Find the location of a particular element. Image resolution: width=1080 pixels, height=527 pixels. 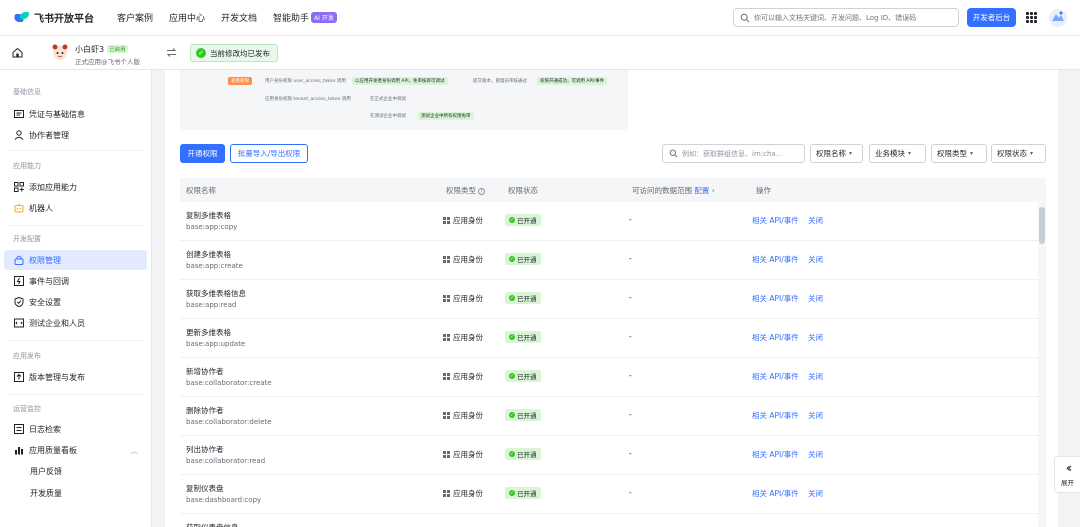

doc-search-box is located at coordinates (846, 17).